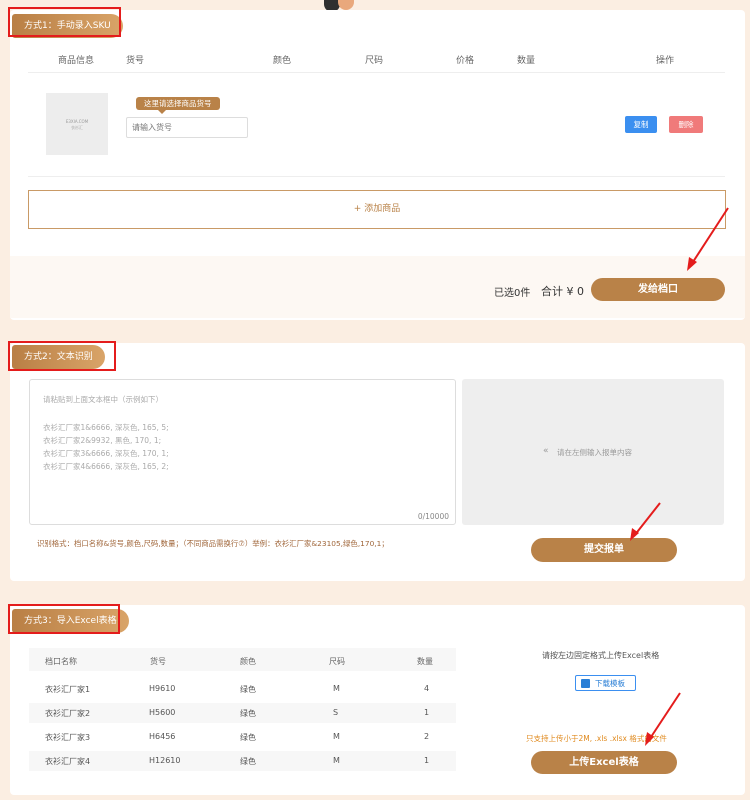 The height and width of the screenshot is (800, 750). What do you see at coordinates (64, 619) in the screenshot?
I see `section3-annotation-box` at bounding box center [64, 619].